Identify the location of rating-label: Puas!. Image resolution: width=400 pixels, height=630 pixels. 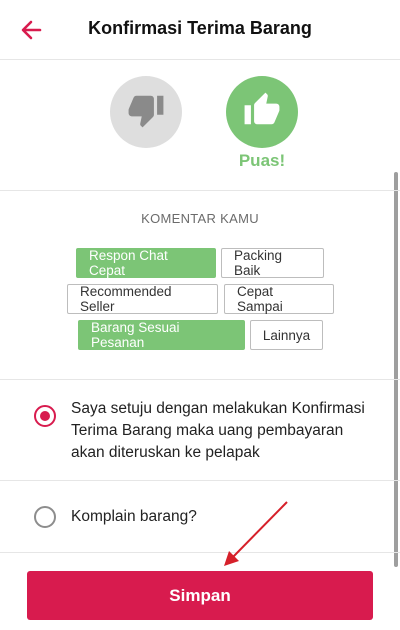
(262, 160).